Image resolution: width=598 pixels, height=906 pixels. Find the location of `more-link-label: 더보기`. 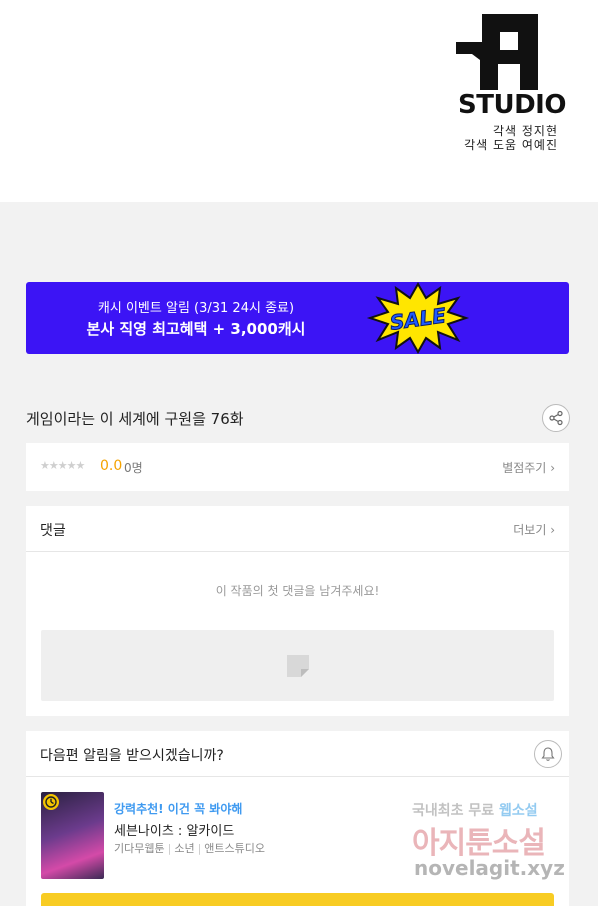

more-link-label: 더보기 is located at coordinates (530, 530).